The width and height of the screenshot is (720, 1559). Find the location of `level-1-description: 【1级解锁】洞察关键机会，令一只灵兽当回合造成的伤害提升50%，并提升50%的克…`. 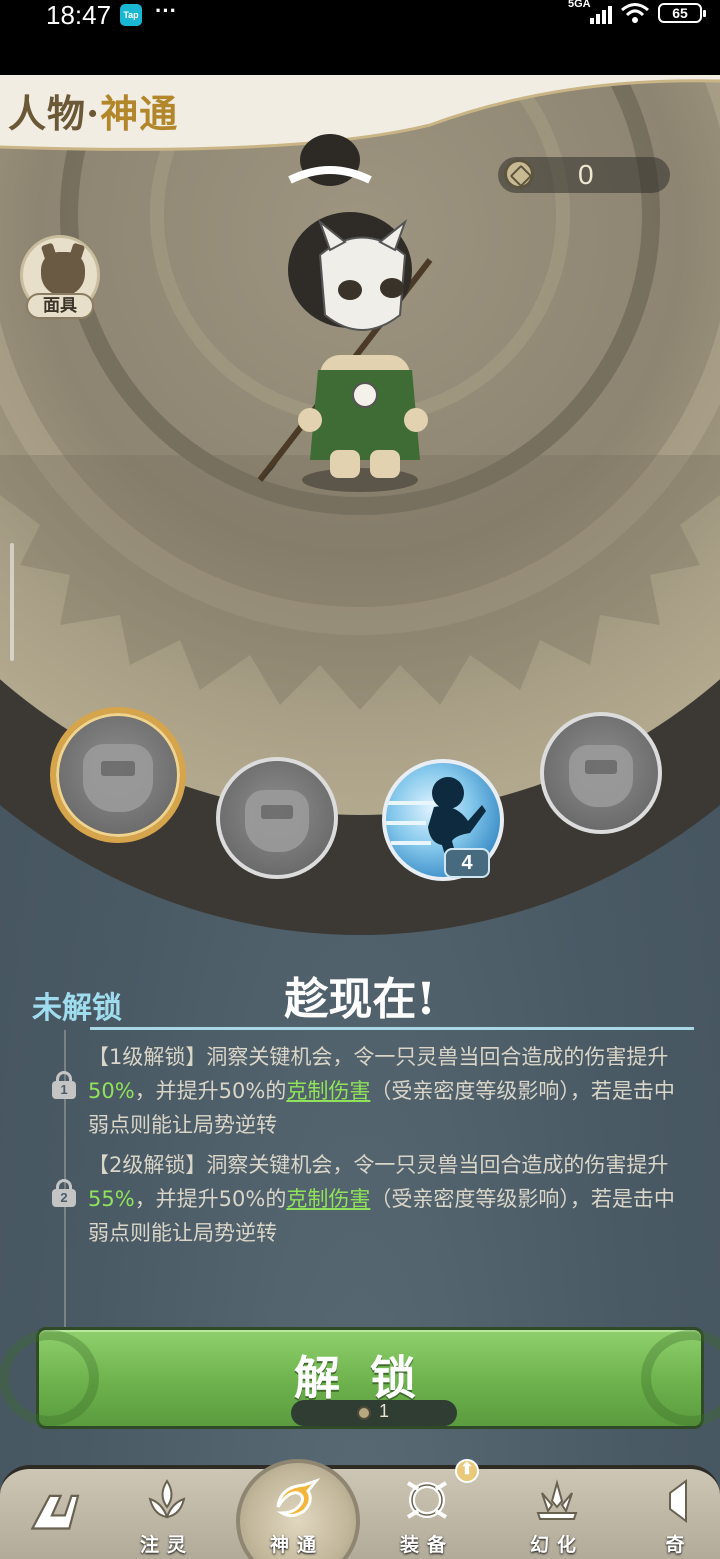

level-1-description: 【1级解锁】洞察关键机会，令一只灵兽当回合造成的伤害提升50%，并提升50%的克… is located at coordinates (381, 1091).